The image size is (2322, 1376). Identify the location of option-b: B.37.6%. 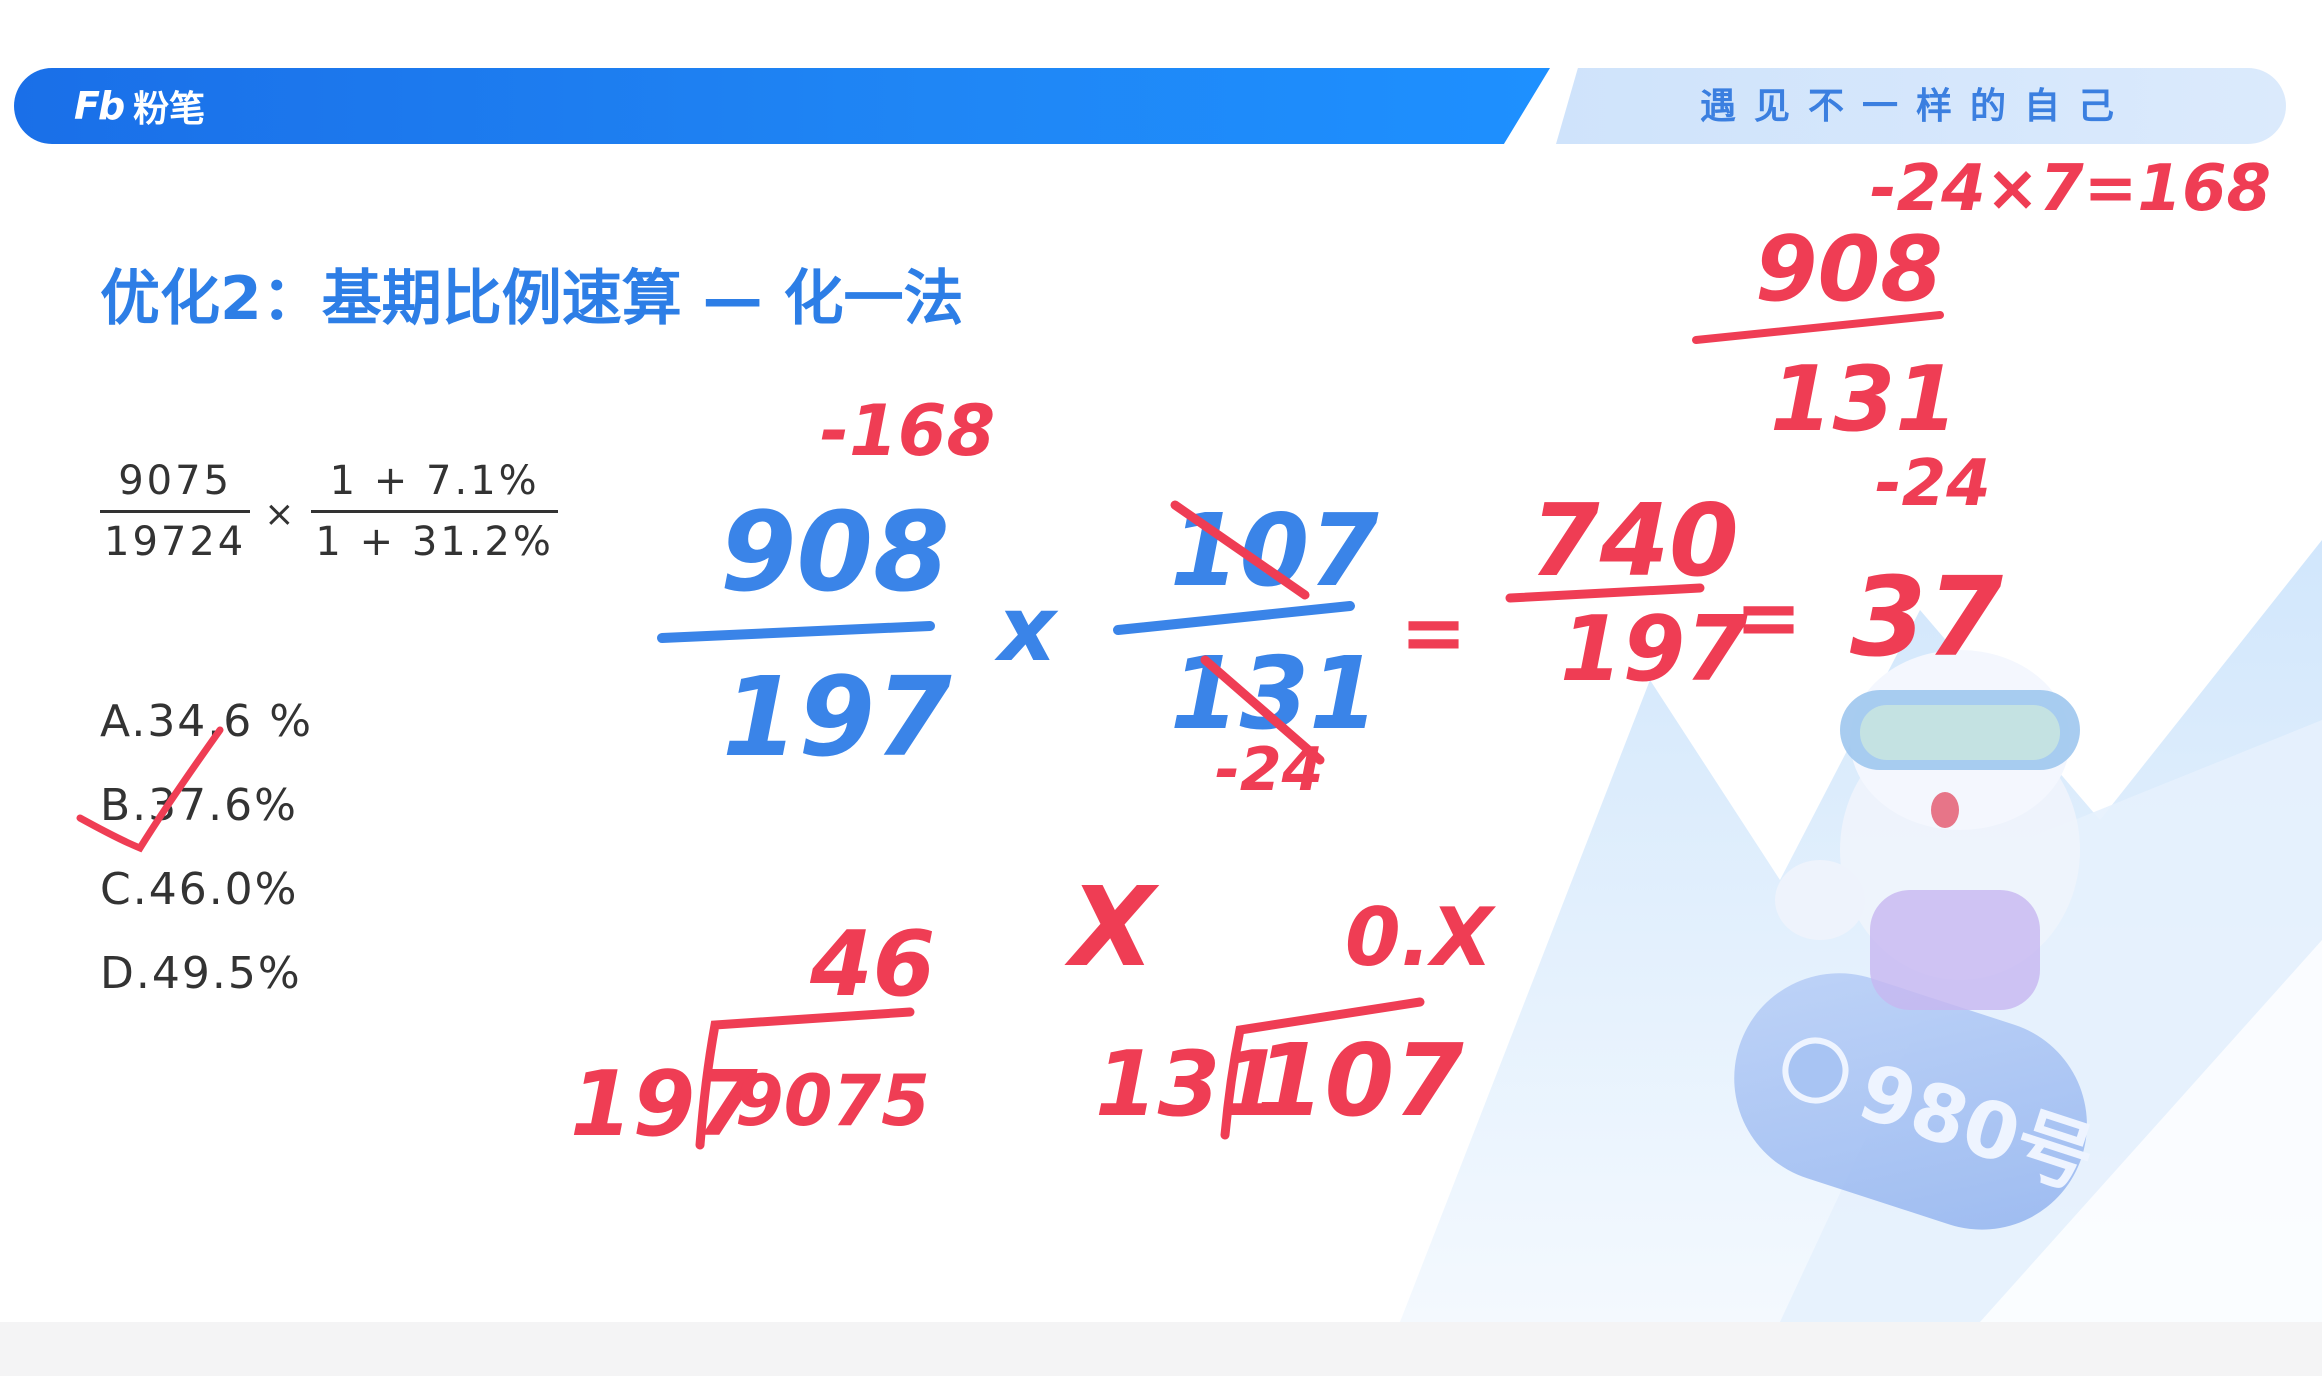
(206, 806).